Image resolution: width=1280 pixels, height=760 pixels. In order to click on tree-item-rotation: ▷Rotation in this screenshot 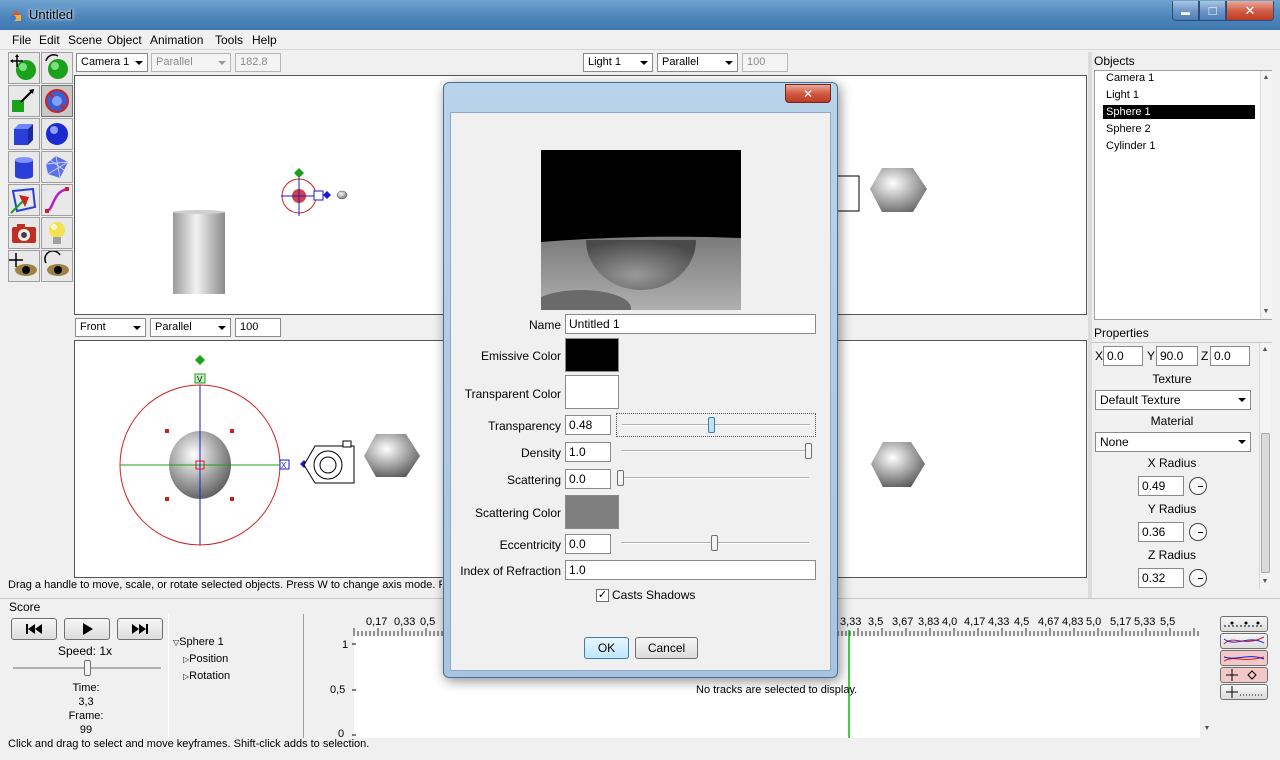, I will do `click(206, 676)`.